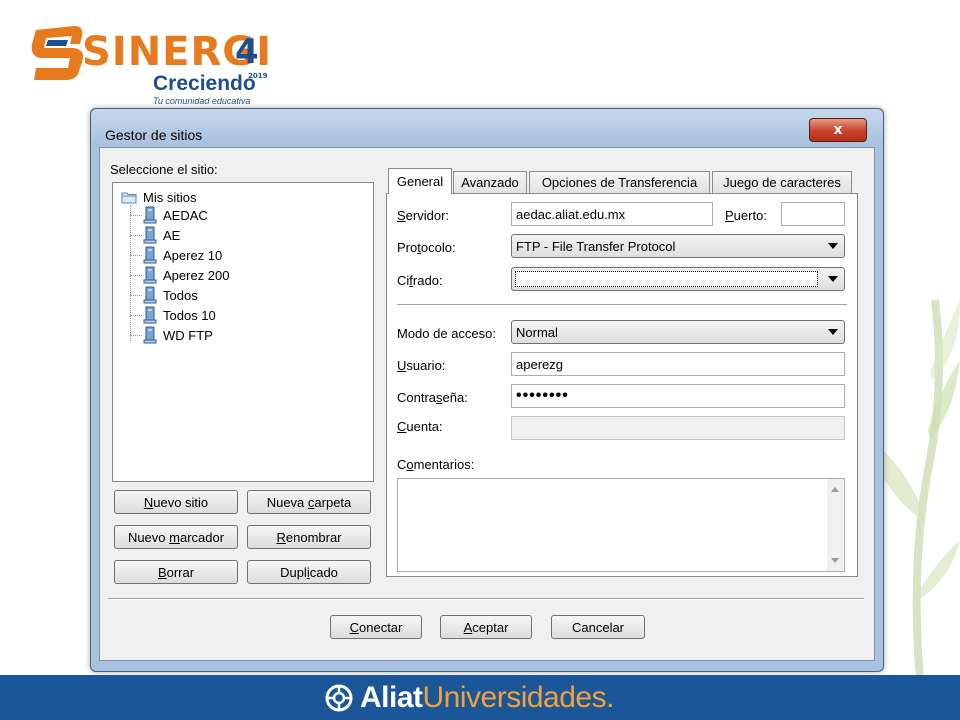 This screenshot has height=720, width=960. Describe the element at coordinates (490, 627) in the screenshot. I see `button-label: ceptar` at that location.